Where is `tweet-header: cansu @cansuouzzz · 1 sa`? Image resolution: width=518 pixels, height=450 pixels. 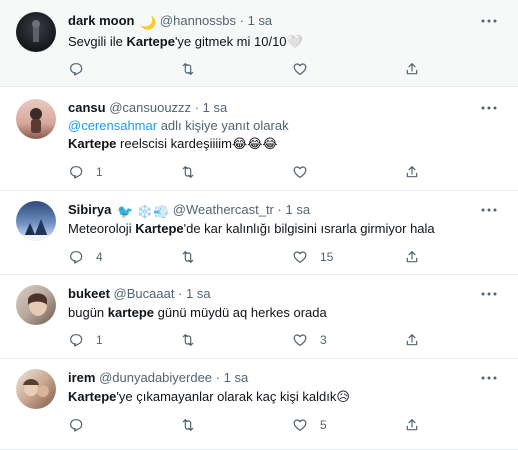 tweet-header: cansu @cansuouzzz · 1 sa is located at coordinates (273, 108).